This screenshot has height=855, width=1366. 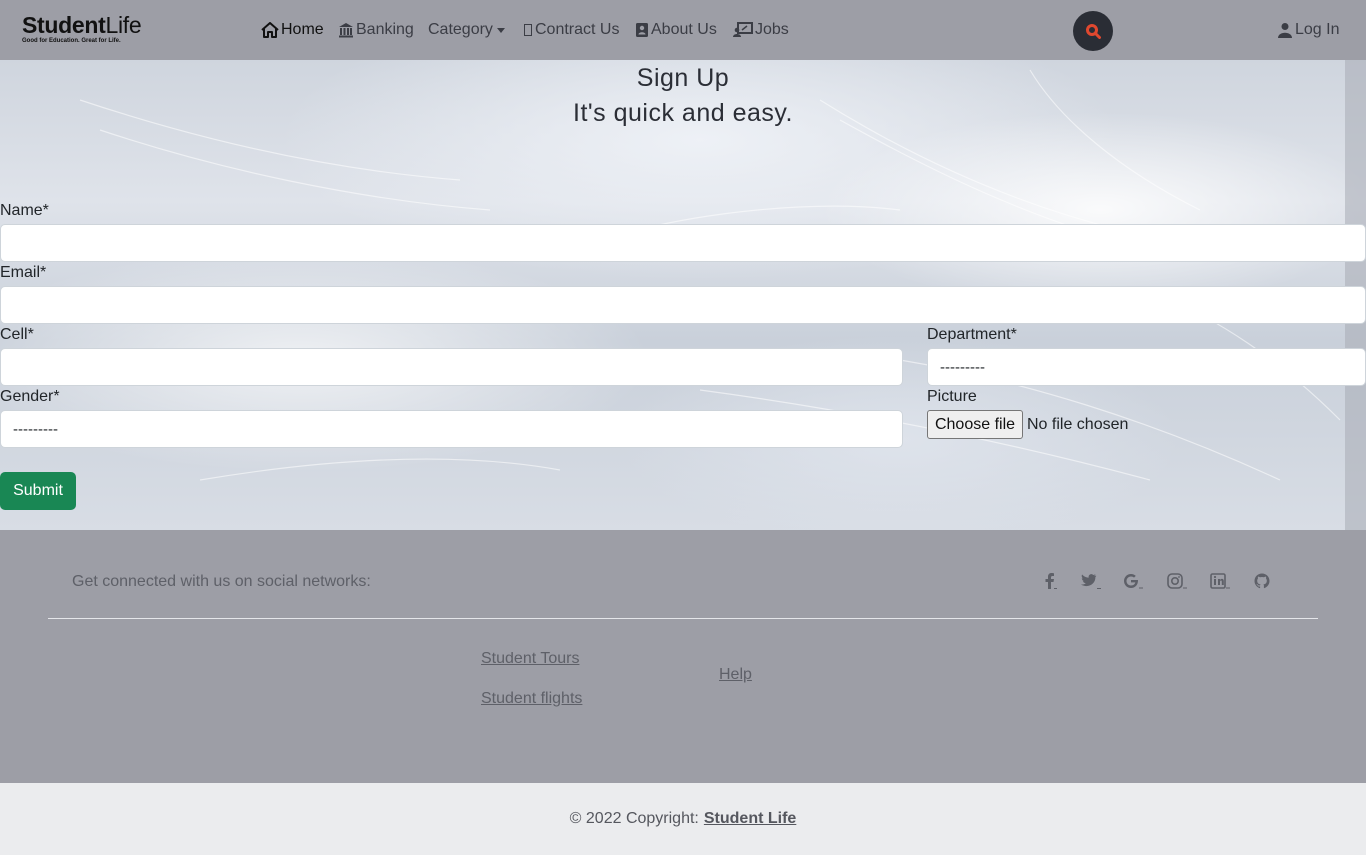 I want to click on footer-link-clip: Student Tours, so click(x=581, y=659).